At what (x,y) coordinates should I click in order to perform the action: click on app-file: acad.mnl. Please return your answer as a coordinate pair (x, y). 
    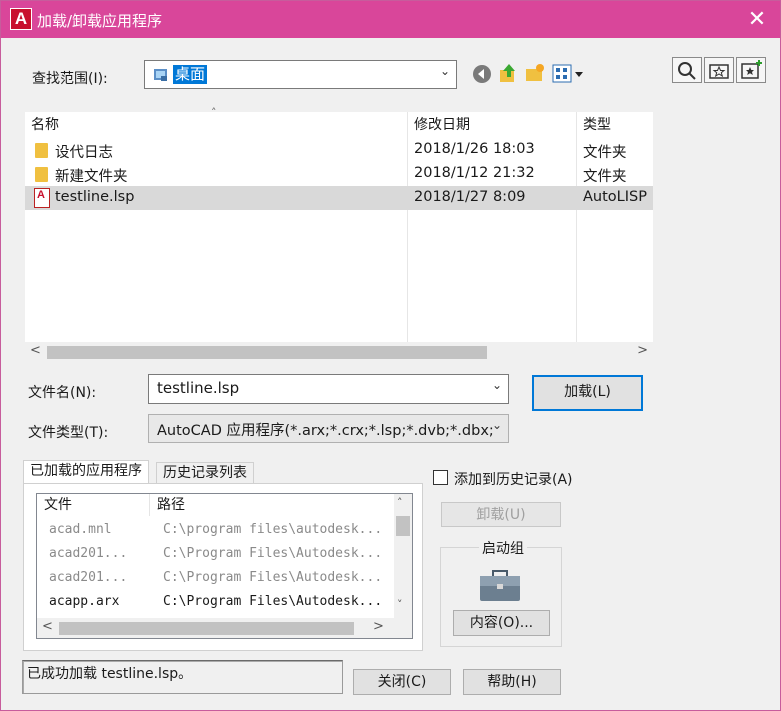
    Looking at the image, I should click on (80, 529).